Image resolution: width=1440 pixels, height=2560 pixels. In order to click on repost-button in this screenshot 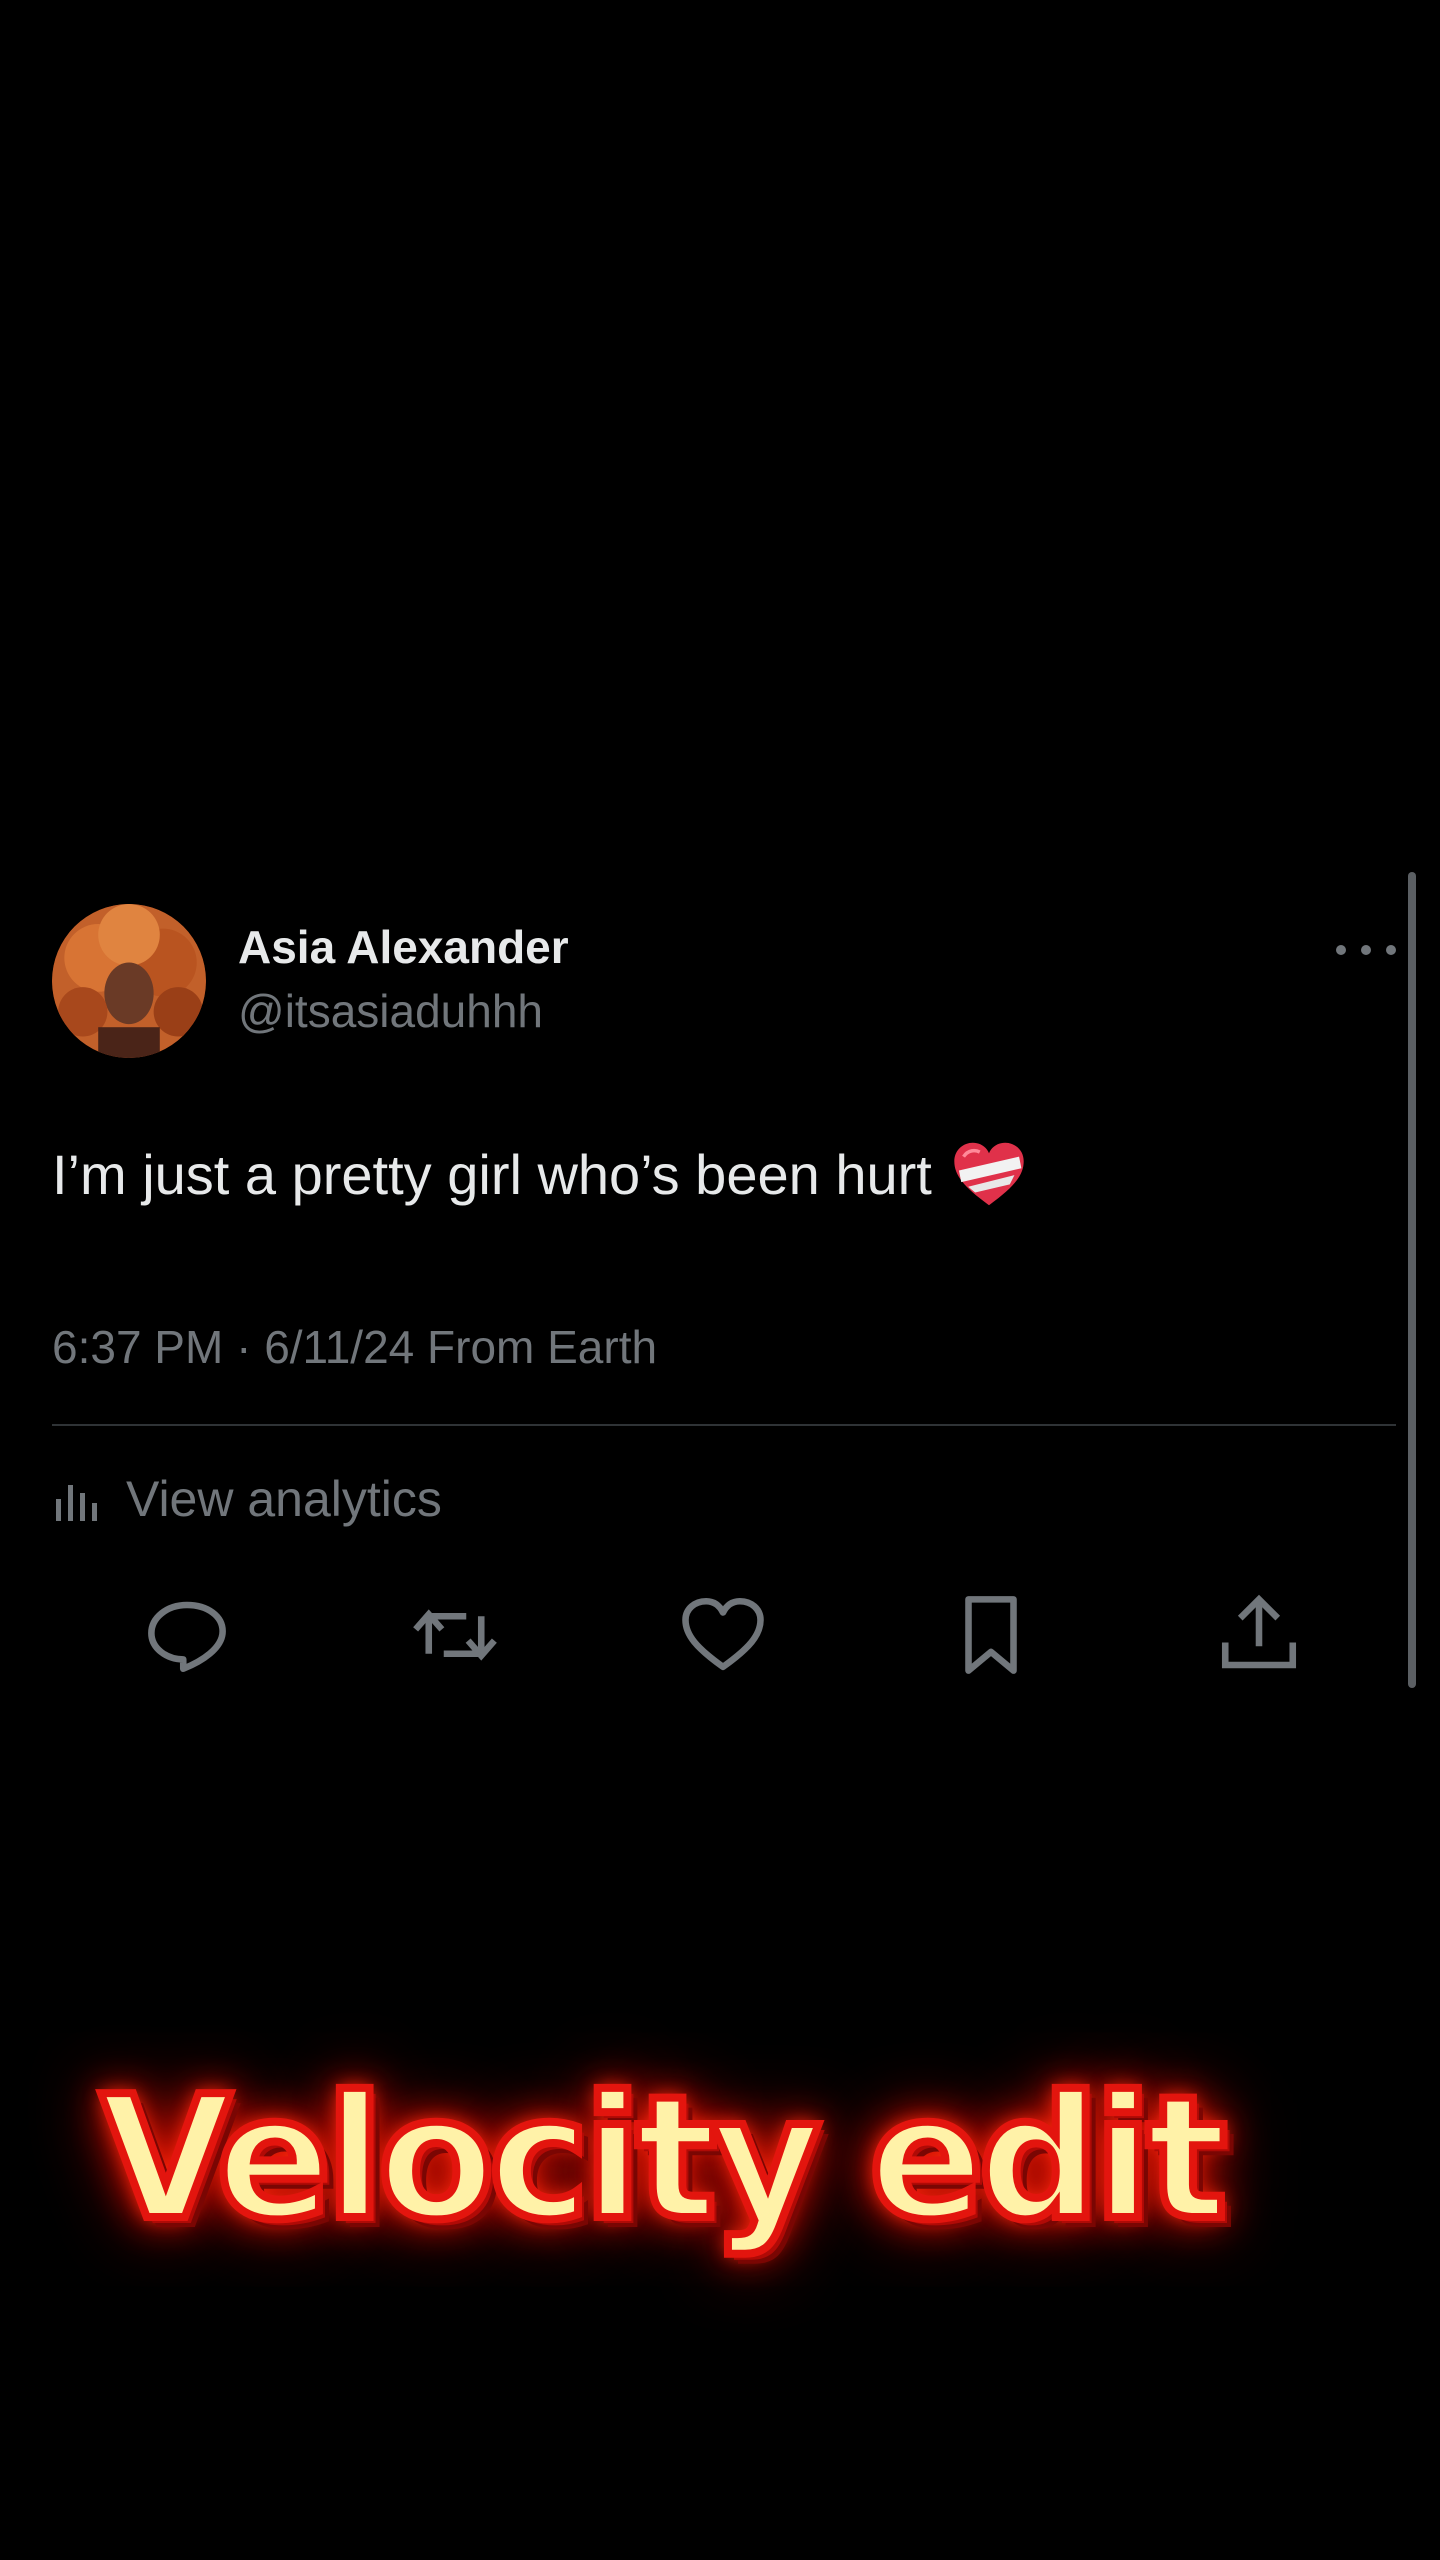, I will do `click(455, 1635)`.